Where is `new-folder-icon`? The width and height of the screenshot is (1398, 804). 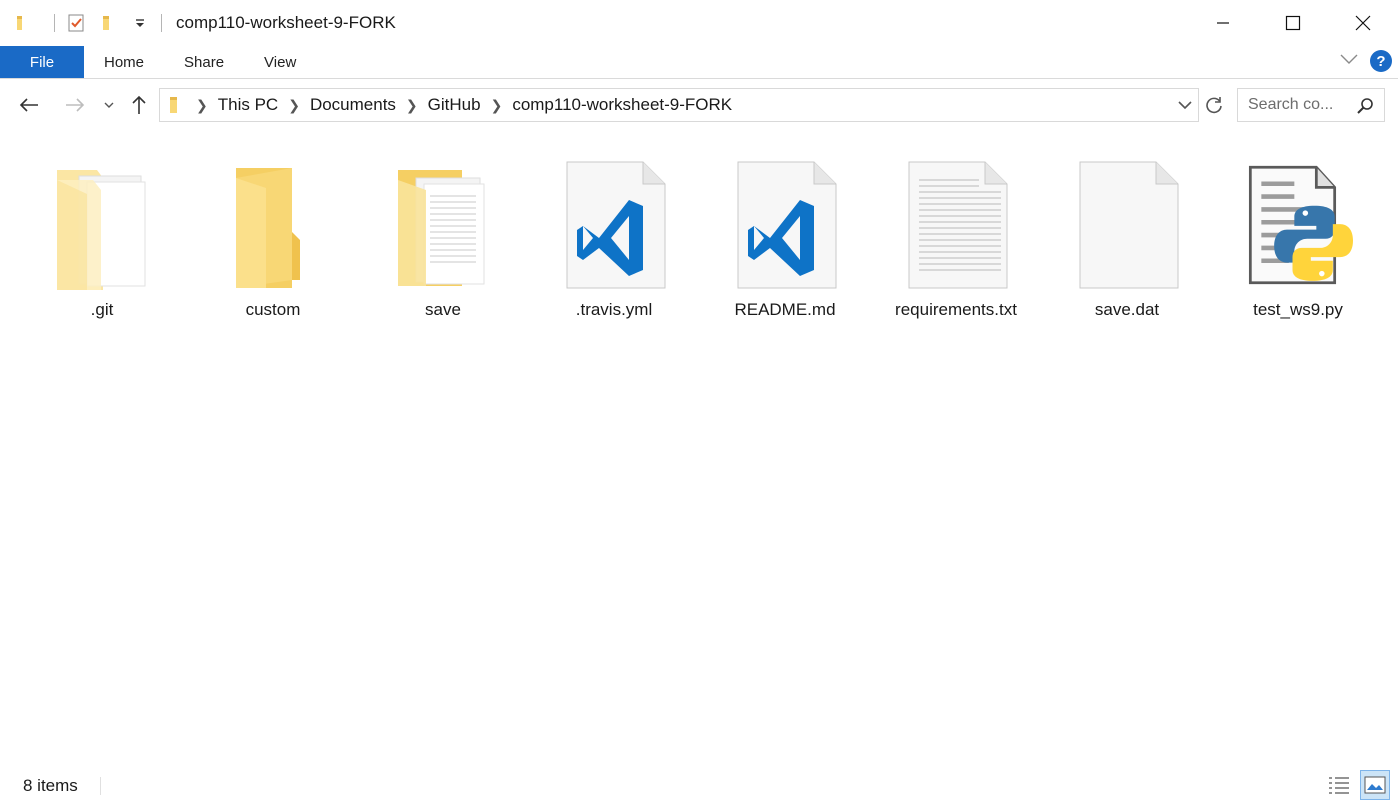 new-folder-icon is located at coordinates (108, 23).